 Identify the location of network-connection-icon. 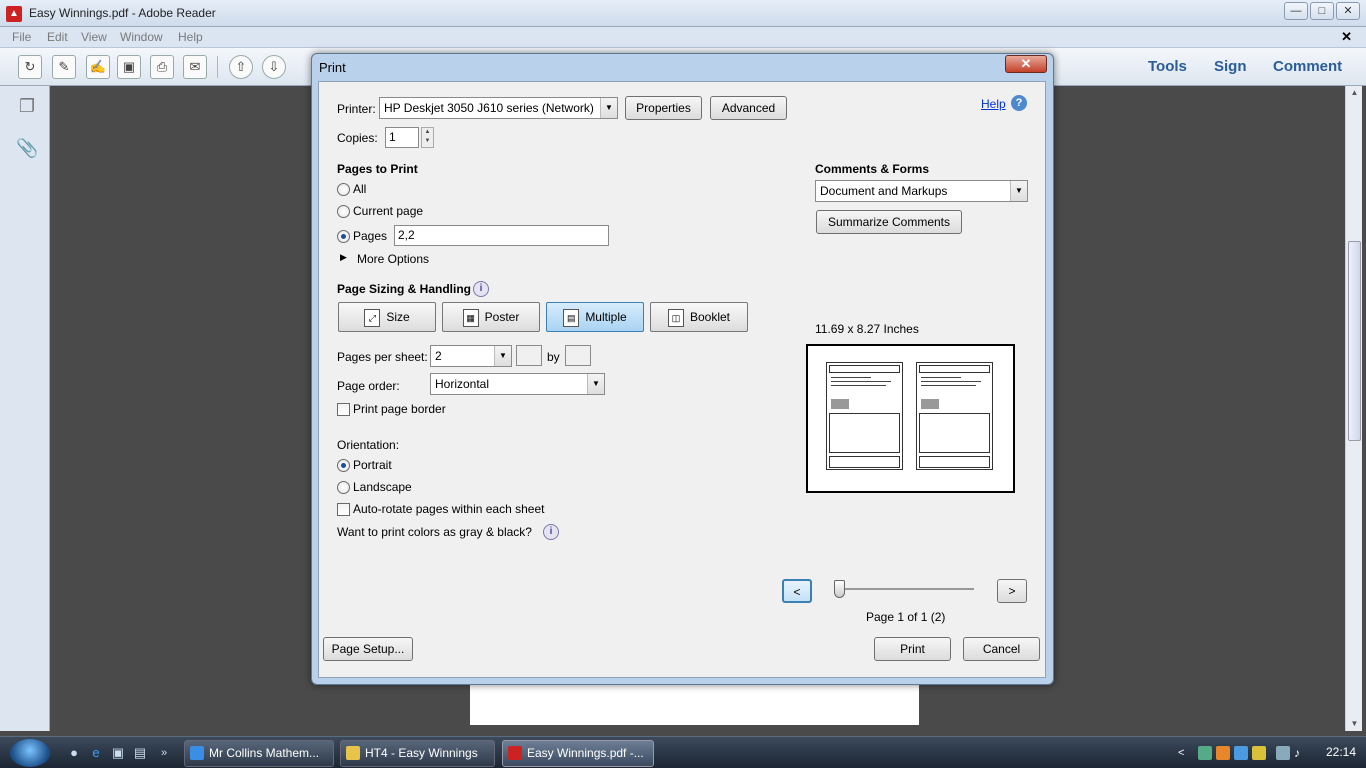
(1283, 753).